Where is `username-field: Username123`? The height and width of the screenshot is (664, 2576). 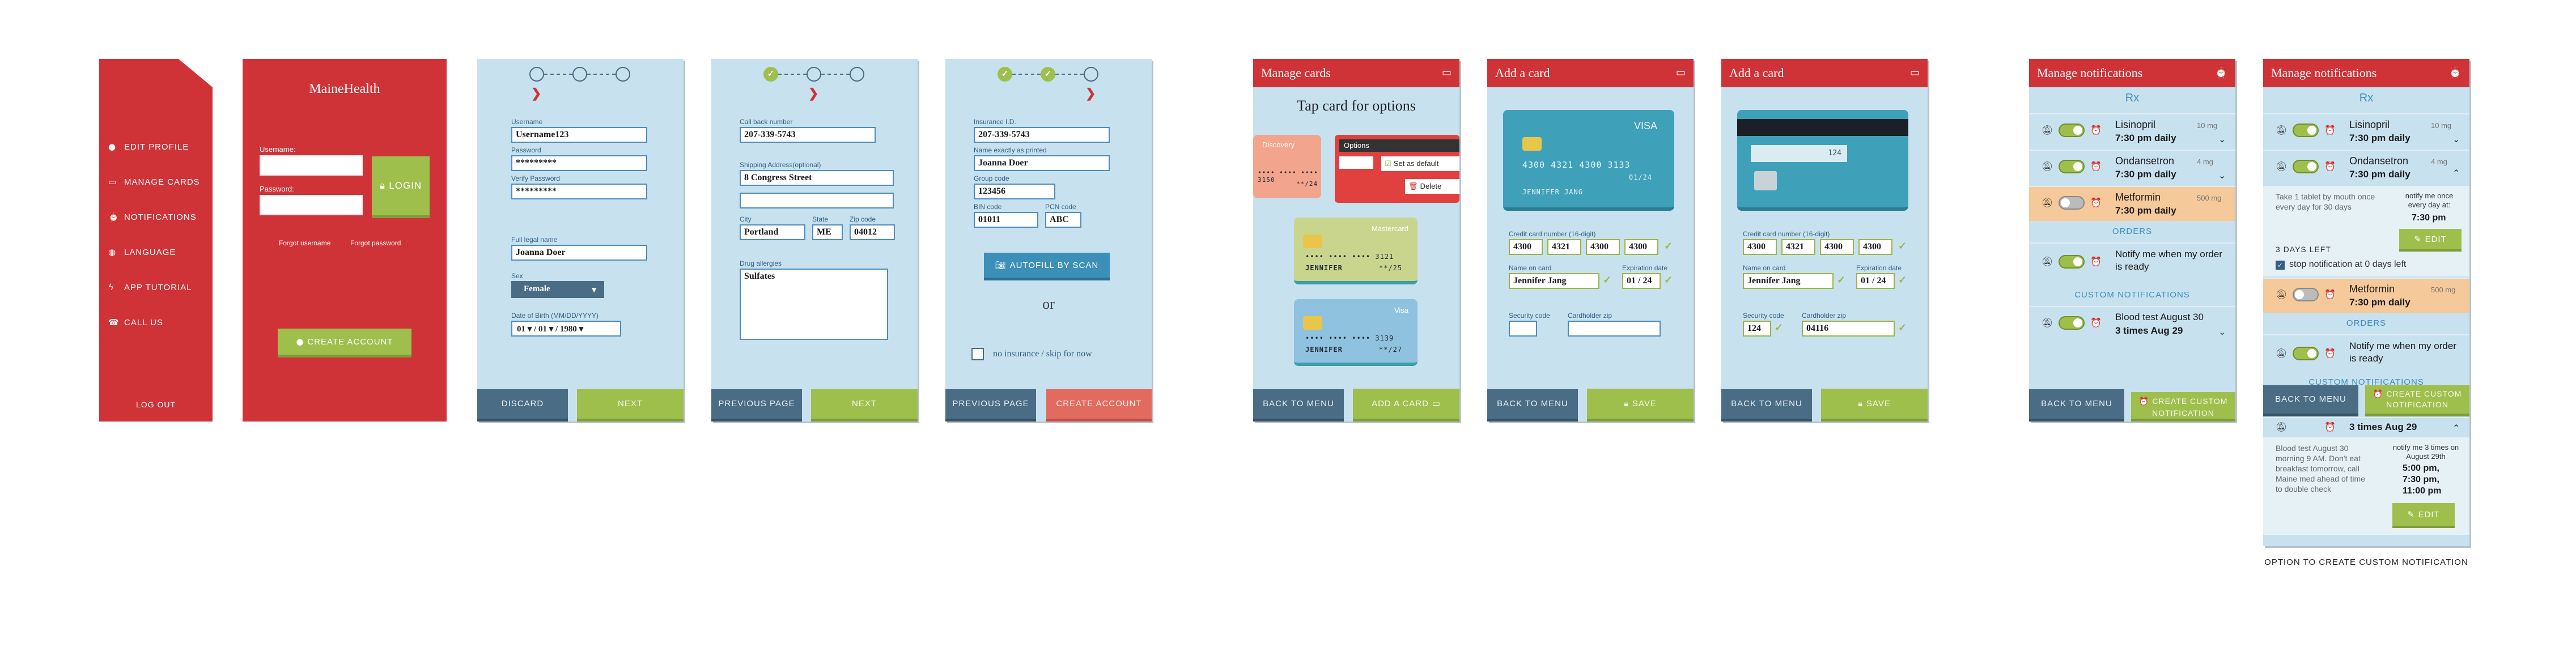 username-field: Username123 is located at coordinates (579, 135).